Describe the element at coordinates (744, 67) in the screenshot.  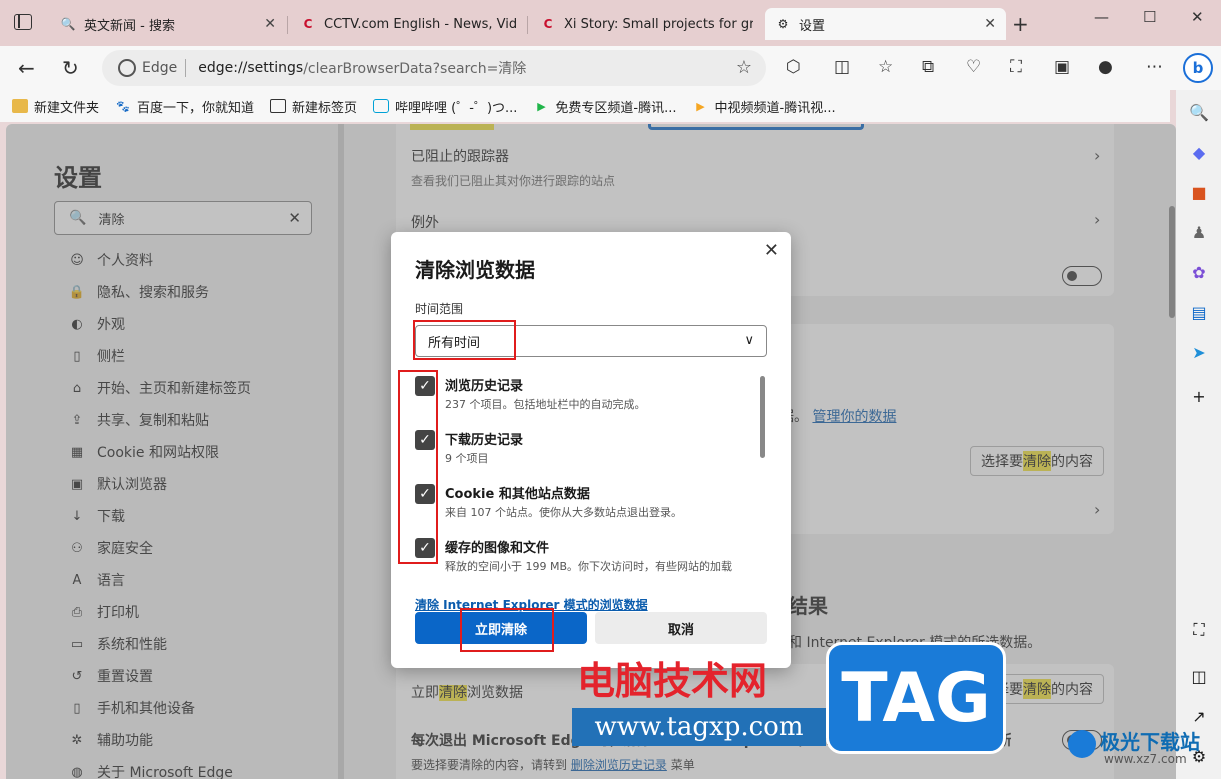
I see `favorite-star-icon: ☆` at that location.